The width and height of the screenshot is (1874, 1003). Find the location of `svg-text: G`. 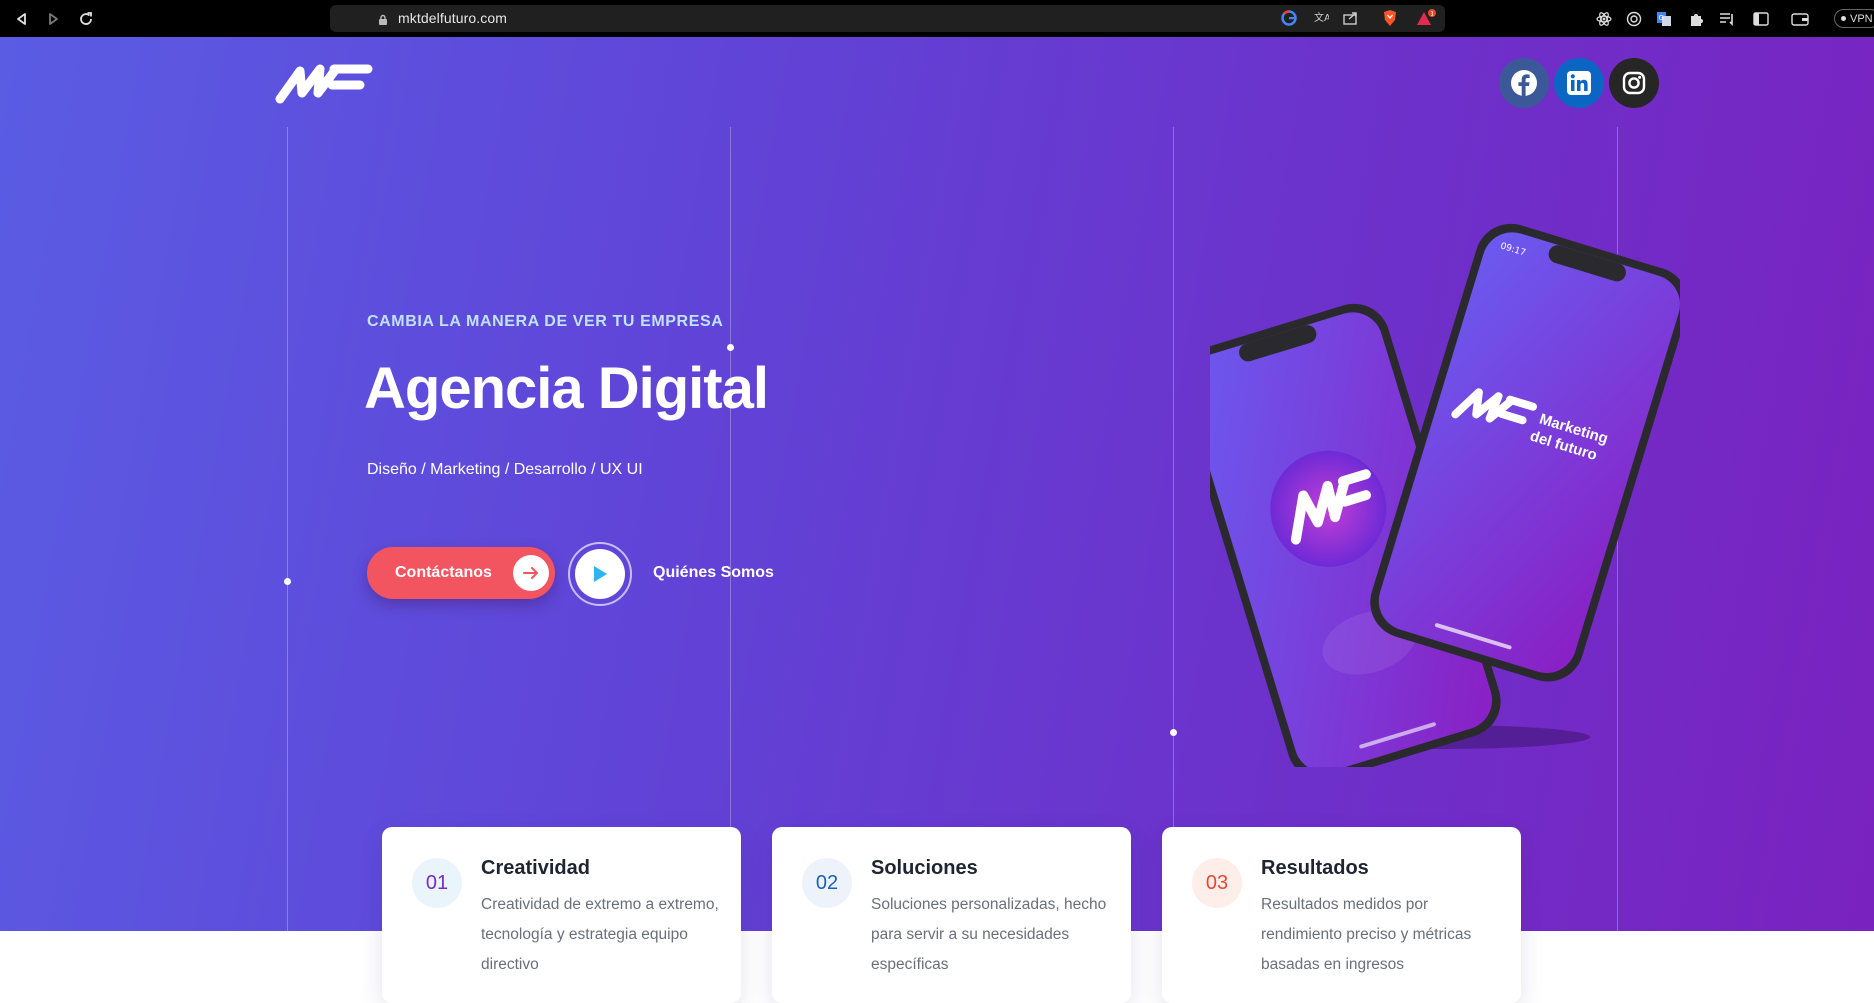

svg-text: G is located at coordinates (1661, 18).